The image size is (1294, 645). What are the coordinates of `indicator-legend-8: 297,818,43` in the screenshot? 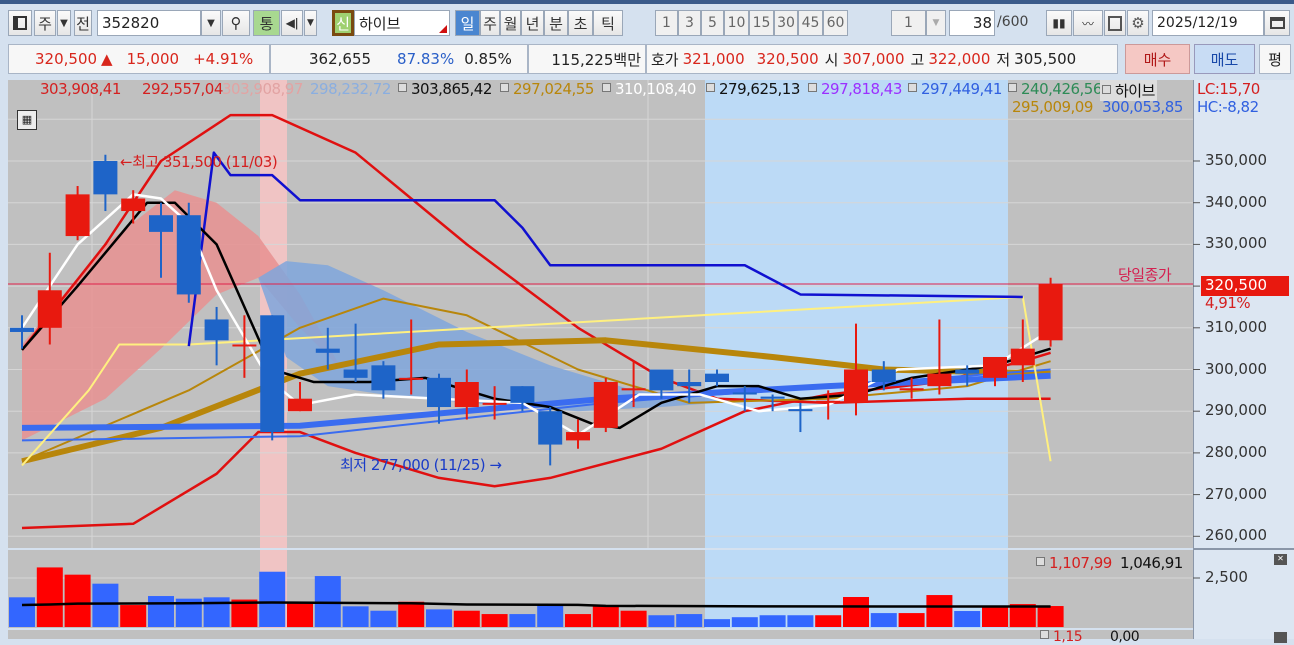 It's located at (855, 89).